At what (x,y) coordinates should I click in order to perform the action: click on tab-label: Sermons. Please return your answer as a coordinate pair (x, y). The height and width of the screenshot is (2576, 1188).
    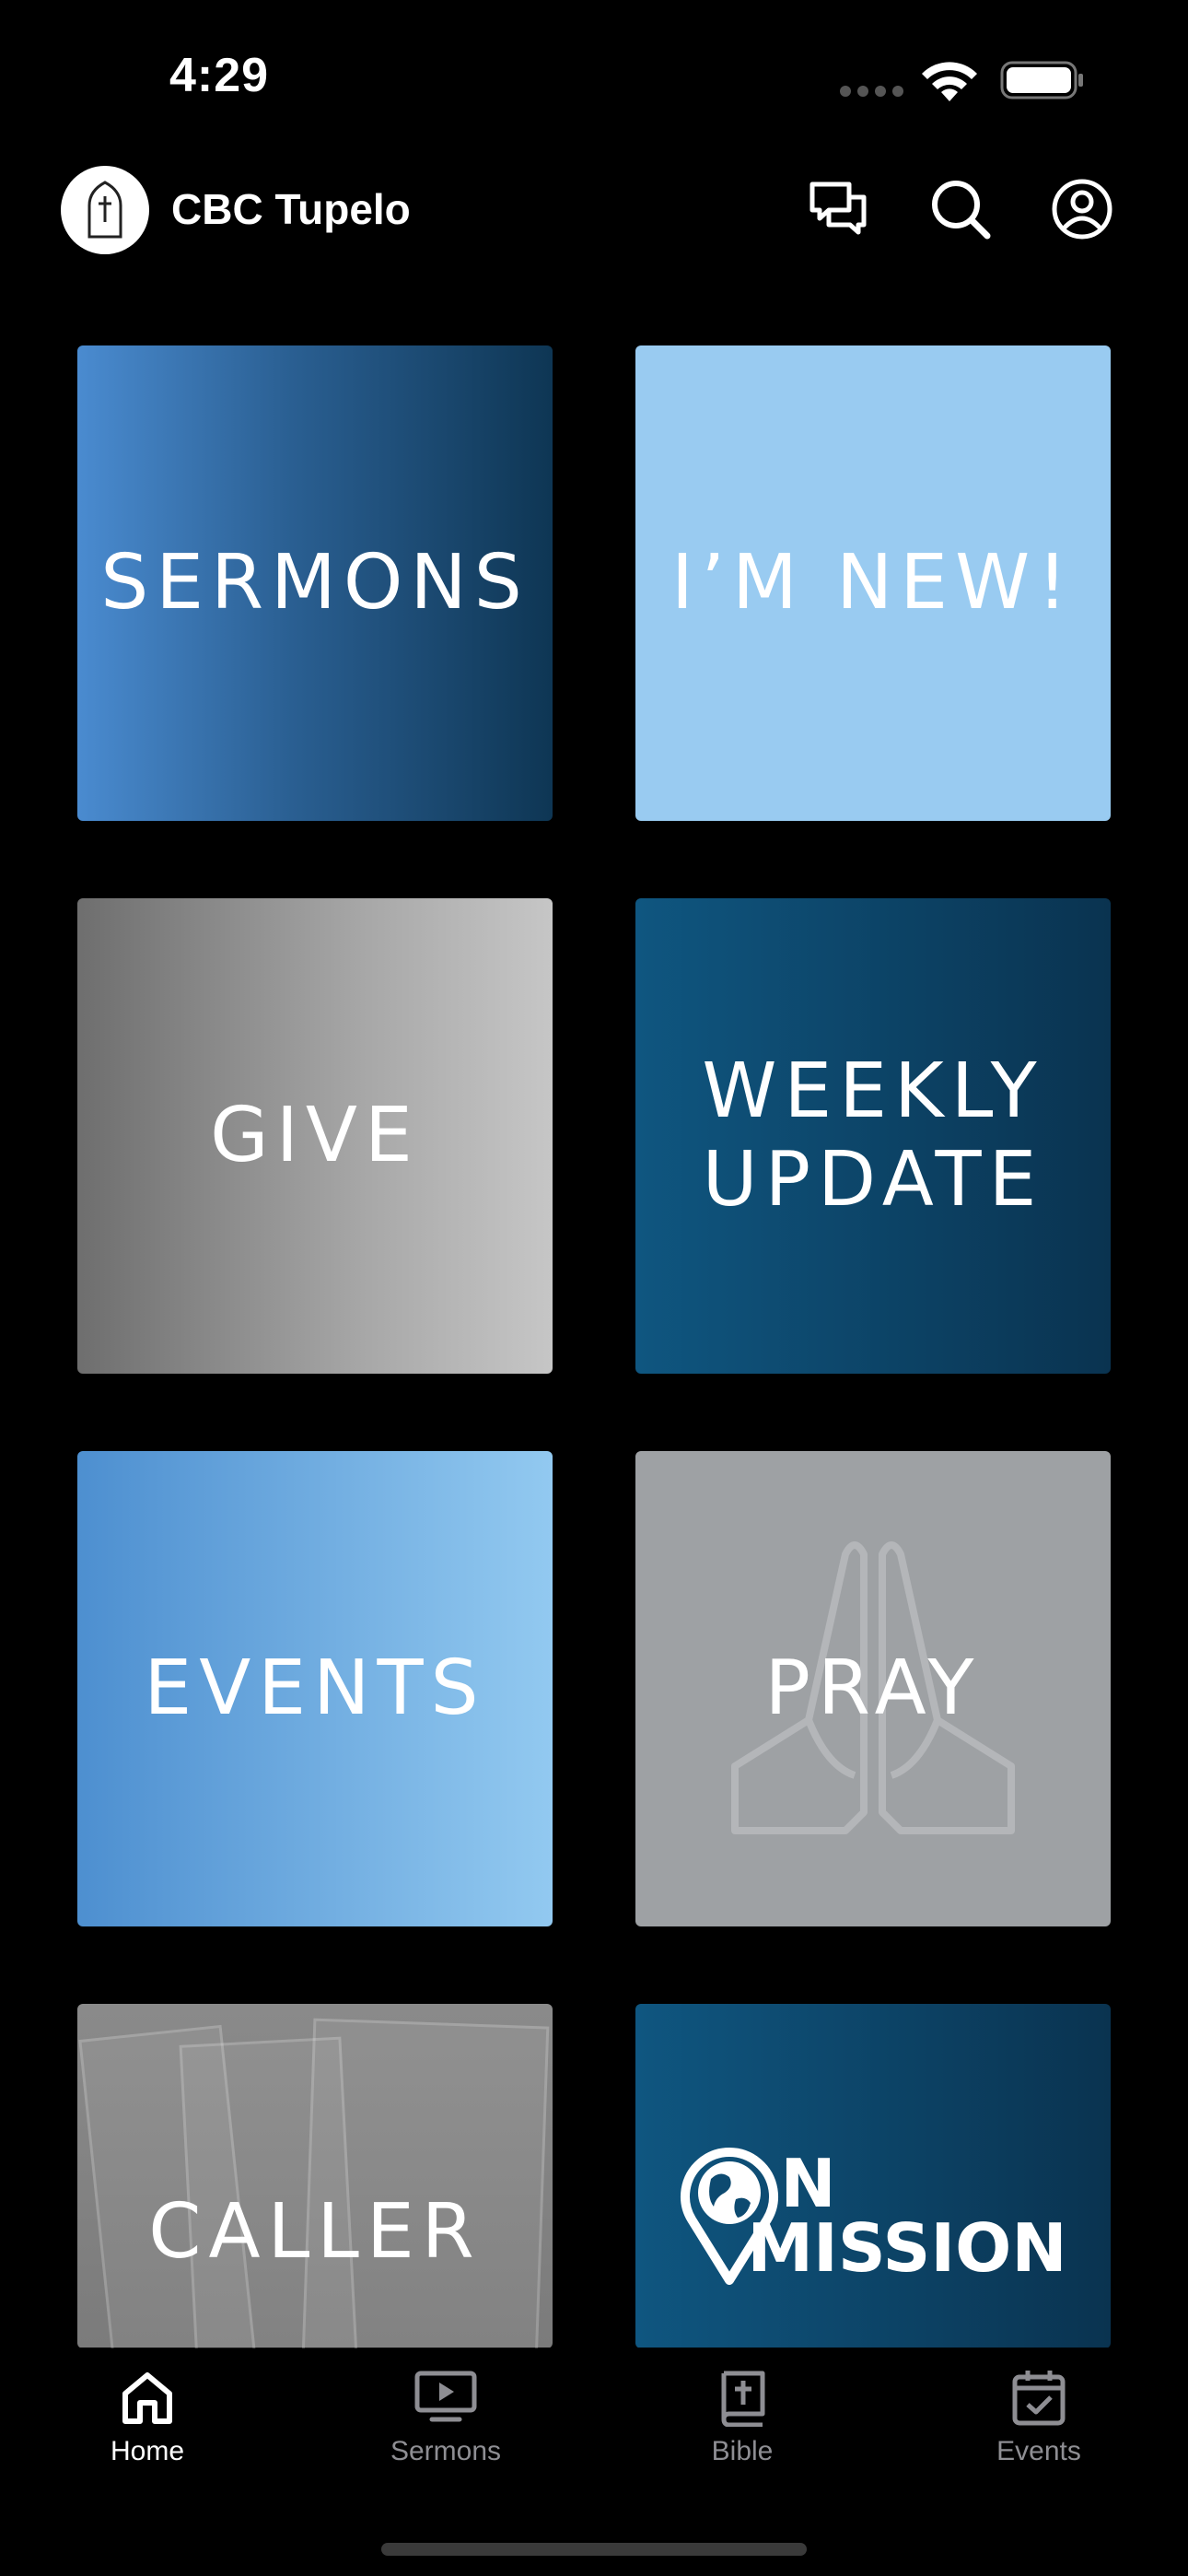
    Looking at the image, I should click on (446, 2451).